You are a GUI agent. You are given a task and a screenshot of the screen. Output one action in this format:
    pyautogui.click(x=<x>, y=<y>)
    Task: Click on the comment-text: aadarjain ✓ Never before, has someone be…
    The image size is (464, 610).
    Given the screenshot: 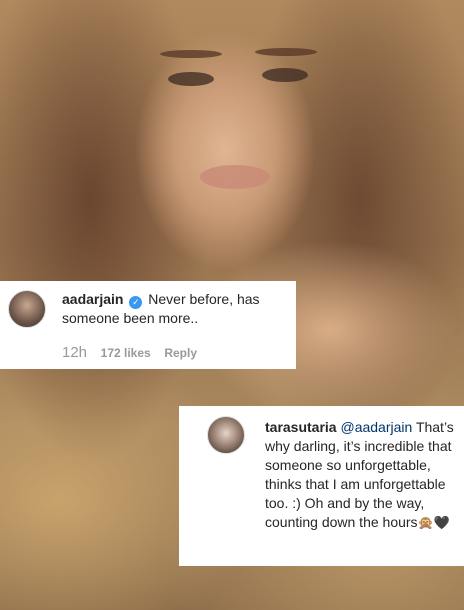 What is the action you would take?
    pyautogui.click(x=174, y=309)
    